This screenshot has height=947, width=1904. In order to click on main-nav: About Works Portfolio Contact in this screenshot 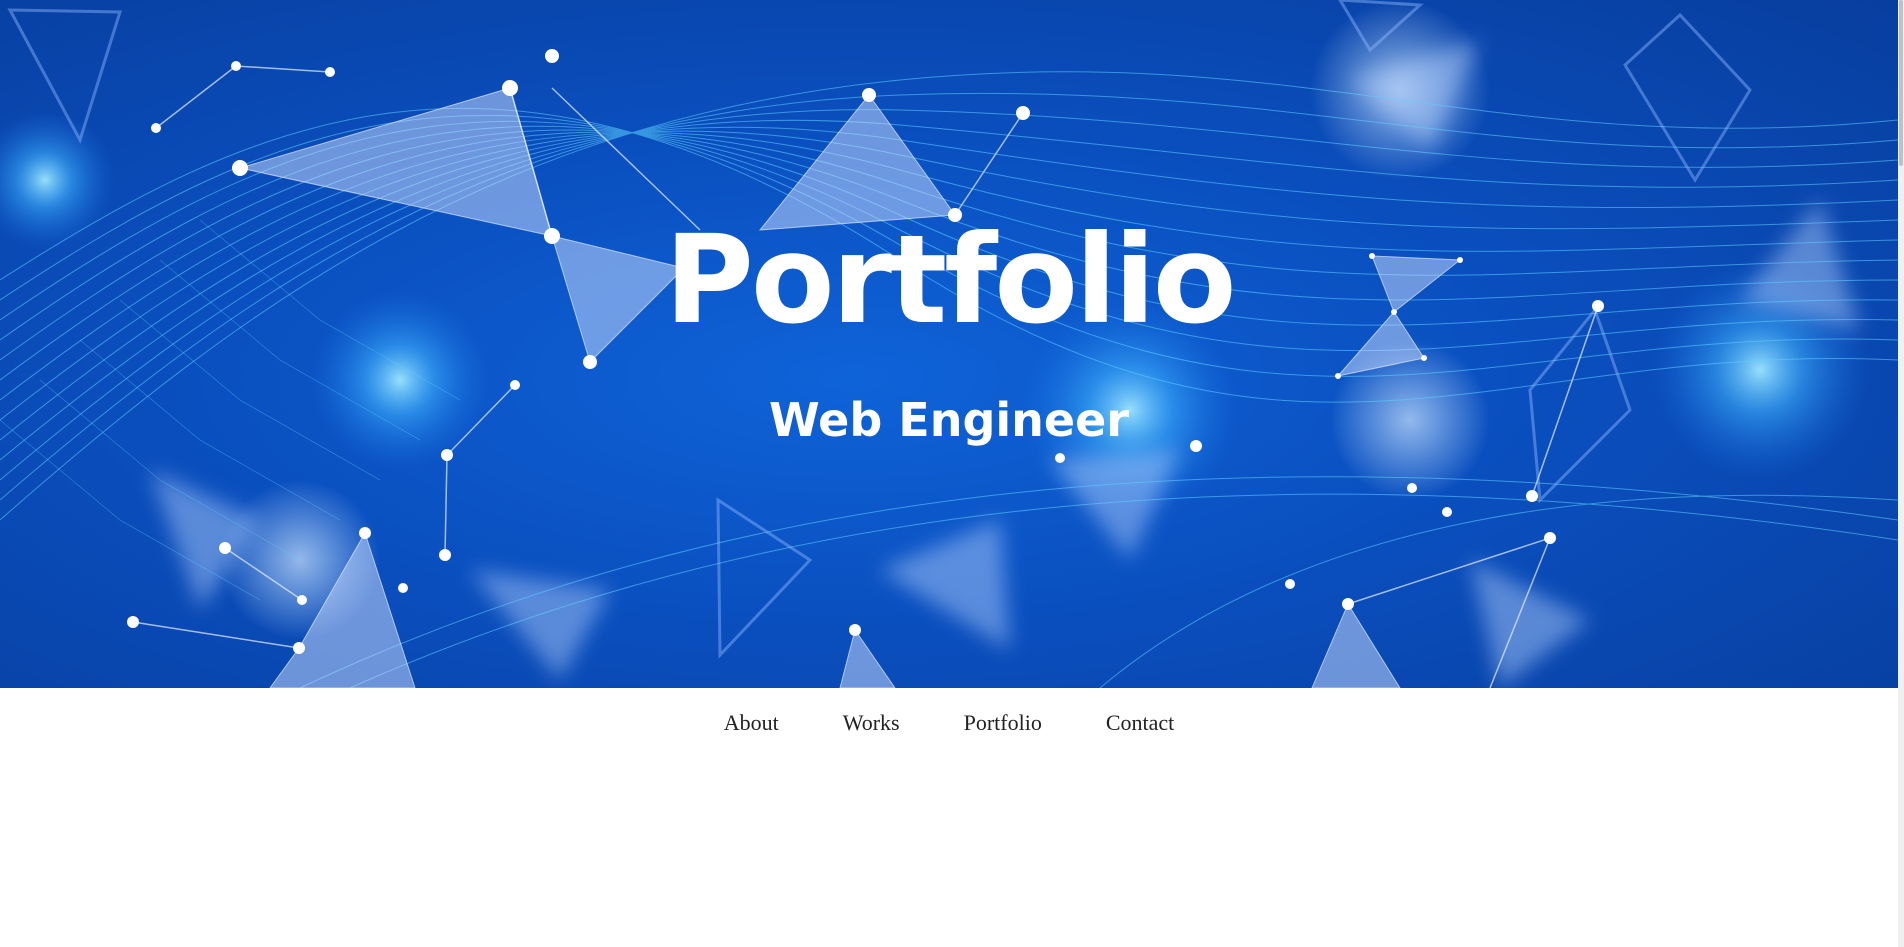, I will do `click(949, 723)`.